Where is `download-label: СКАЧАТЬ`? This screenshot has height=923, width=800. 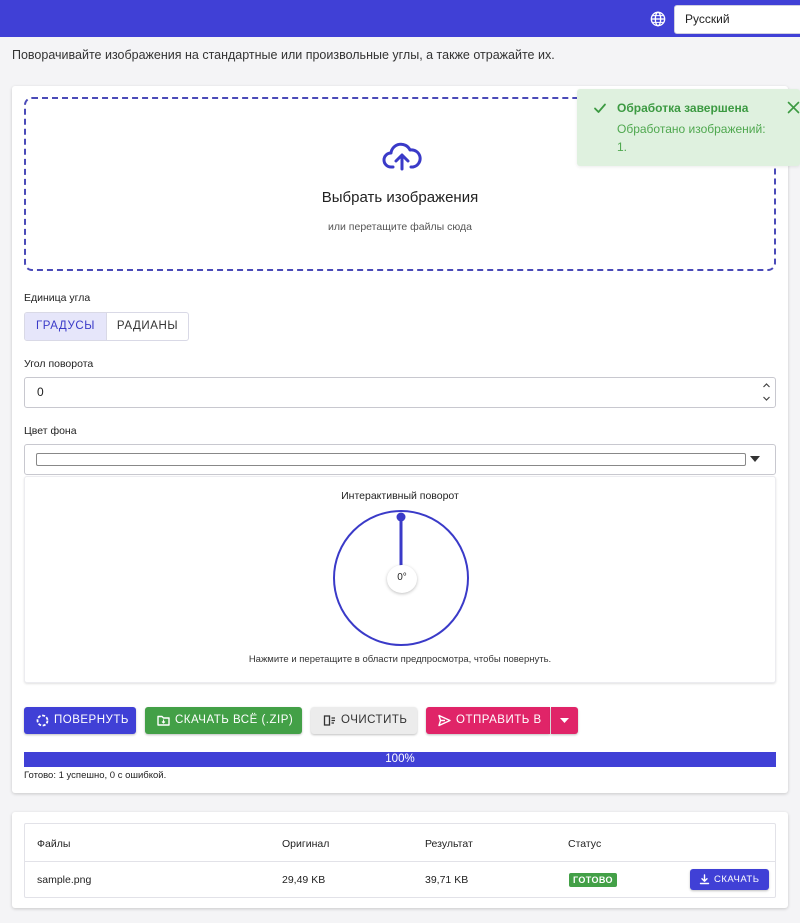
download-label: СКАЧАТЬ is located at coordinates (737, 879).